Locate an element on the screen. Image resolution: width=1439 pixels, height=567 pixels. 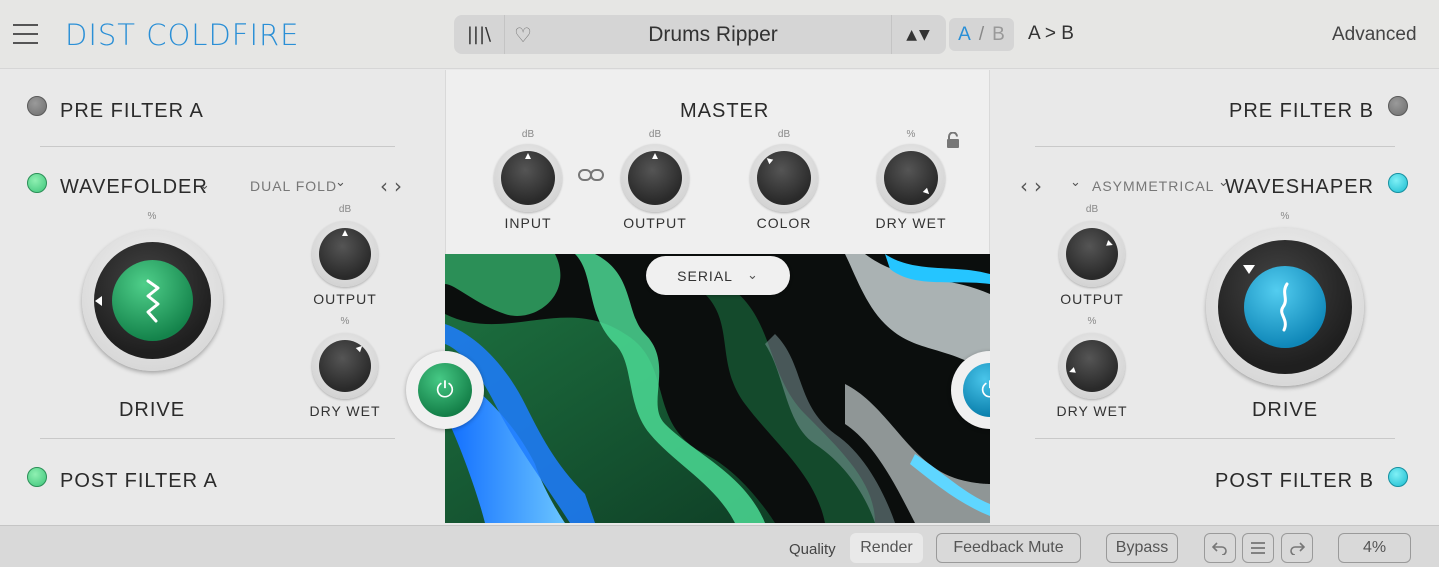
bypass-button: Bypass is located at coordinates (1142, 548).